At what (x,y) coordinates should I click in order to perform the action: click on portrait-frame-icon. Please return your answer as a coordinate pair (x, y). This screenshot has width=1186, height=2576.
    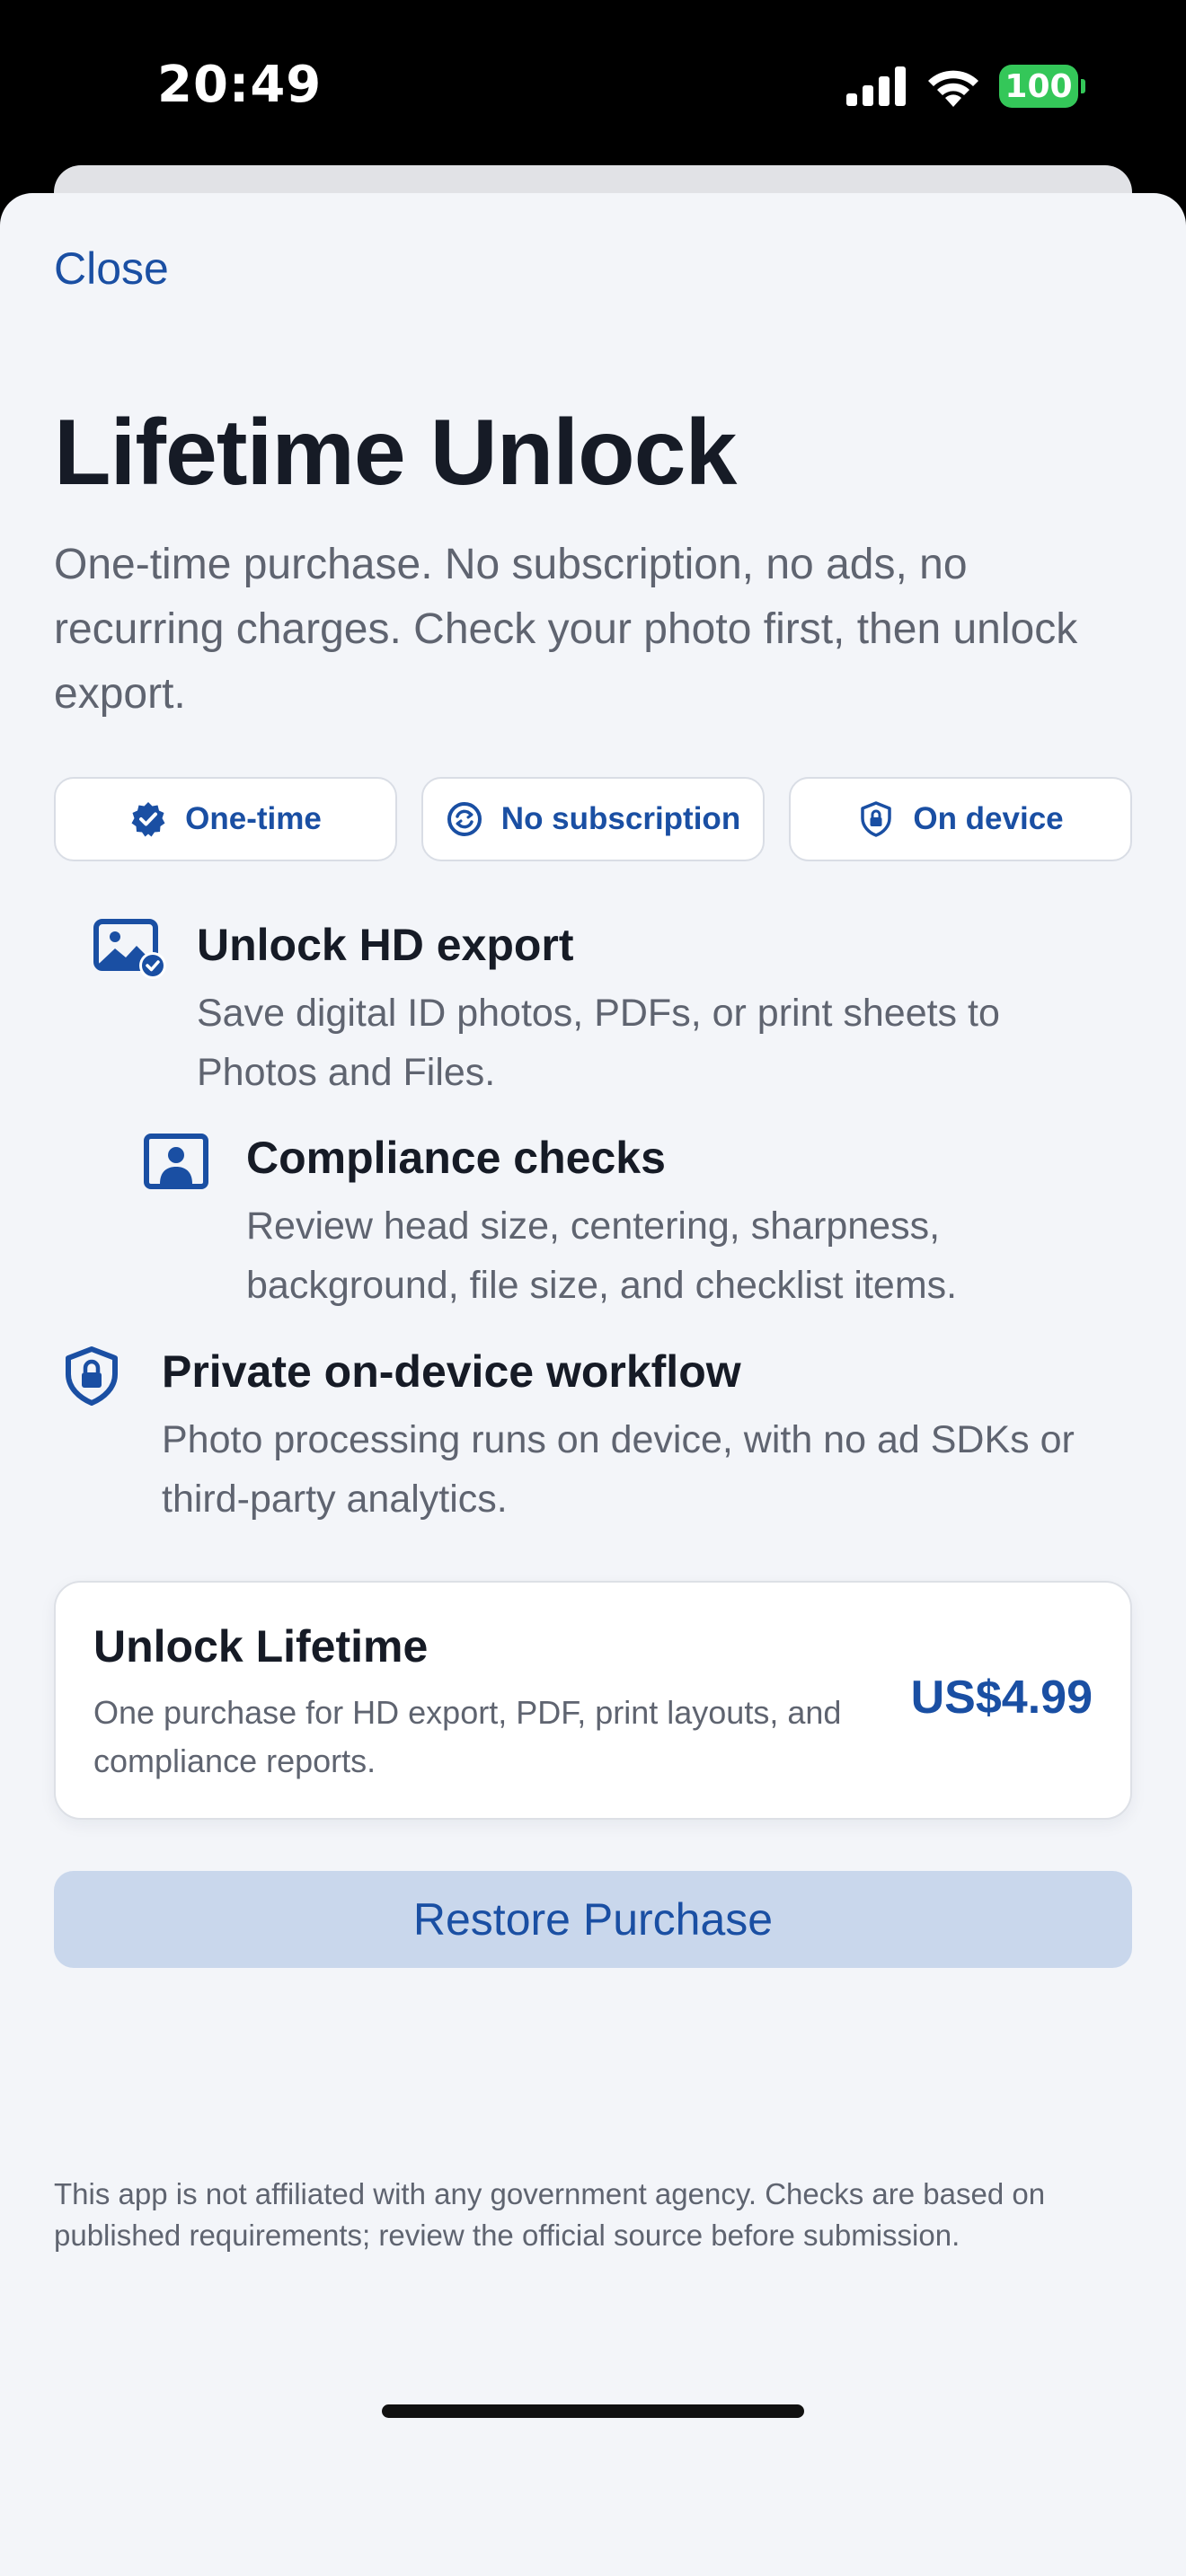
    Looking at the image, I should click on (176, 1161).